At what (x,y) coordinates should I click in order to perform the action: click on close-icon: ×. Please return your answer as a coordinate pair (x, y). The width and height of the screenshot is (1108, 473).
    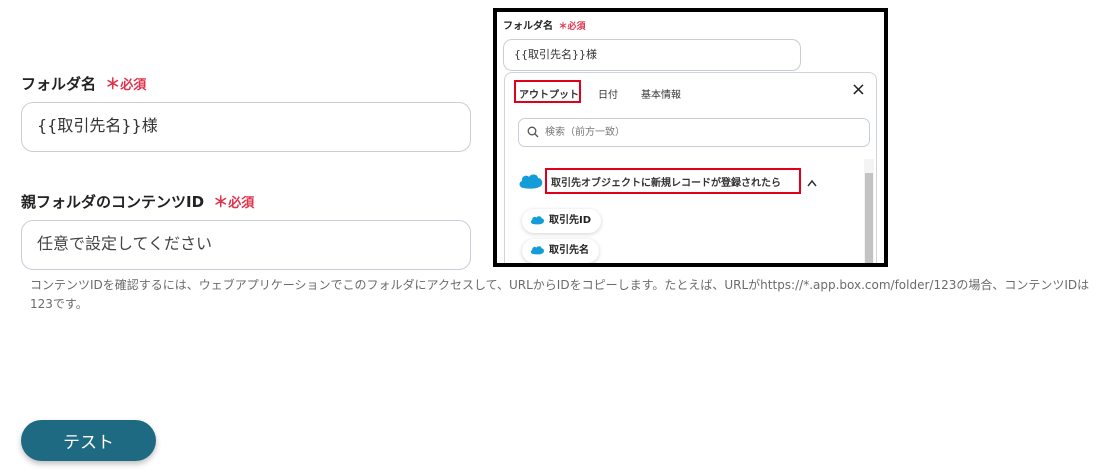
    Looking at the image, I should click on (858, 89).